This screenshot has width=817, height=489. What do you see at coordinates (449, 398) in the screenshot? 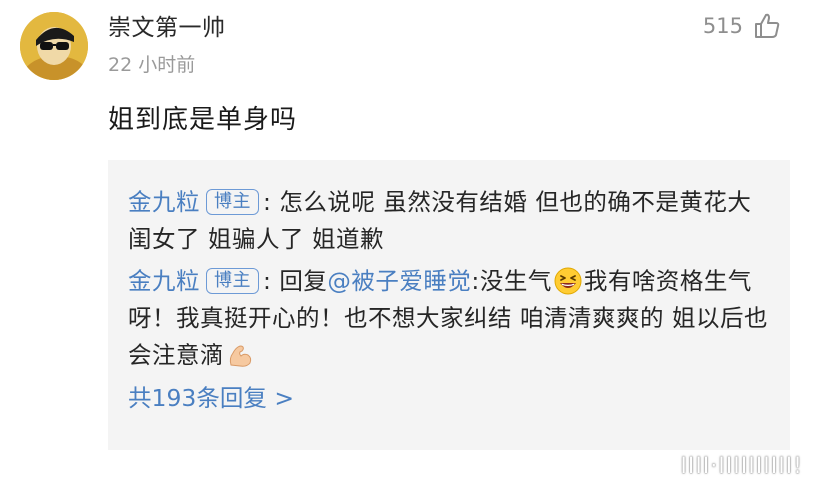
I see `view-all-replies-link: 共193条回复 >` at bounding box center [449, 398].